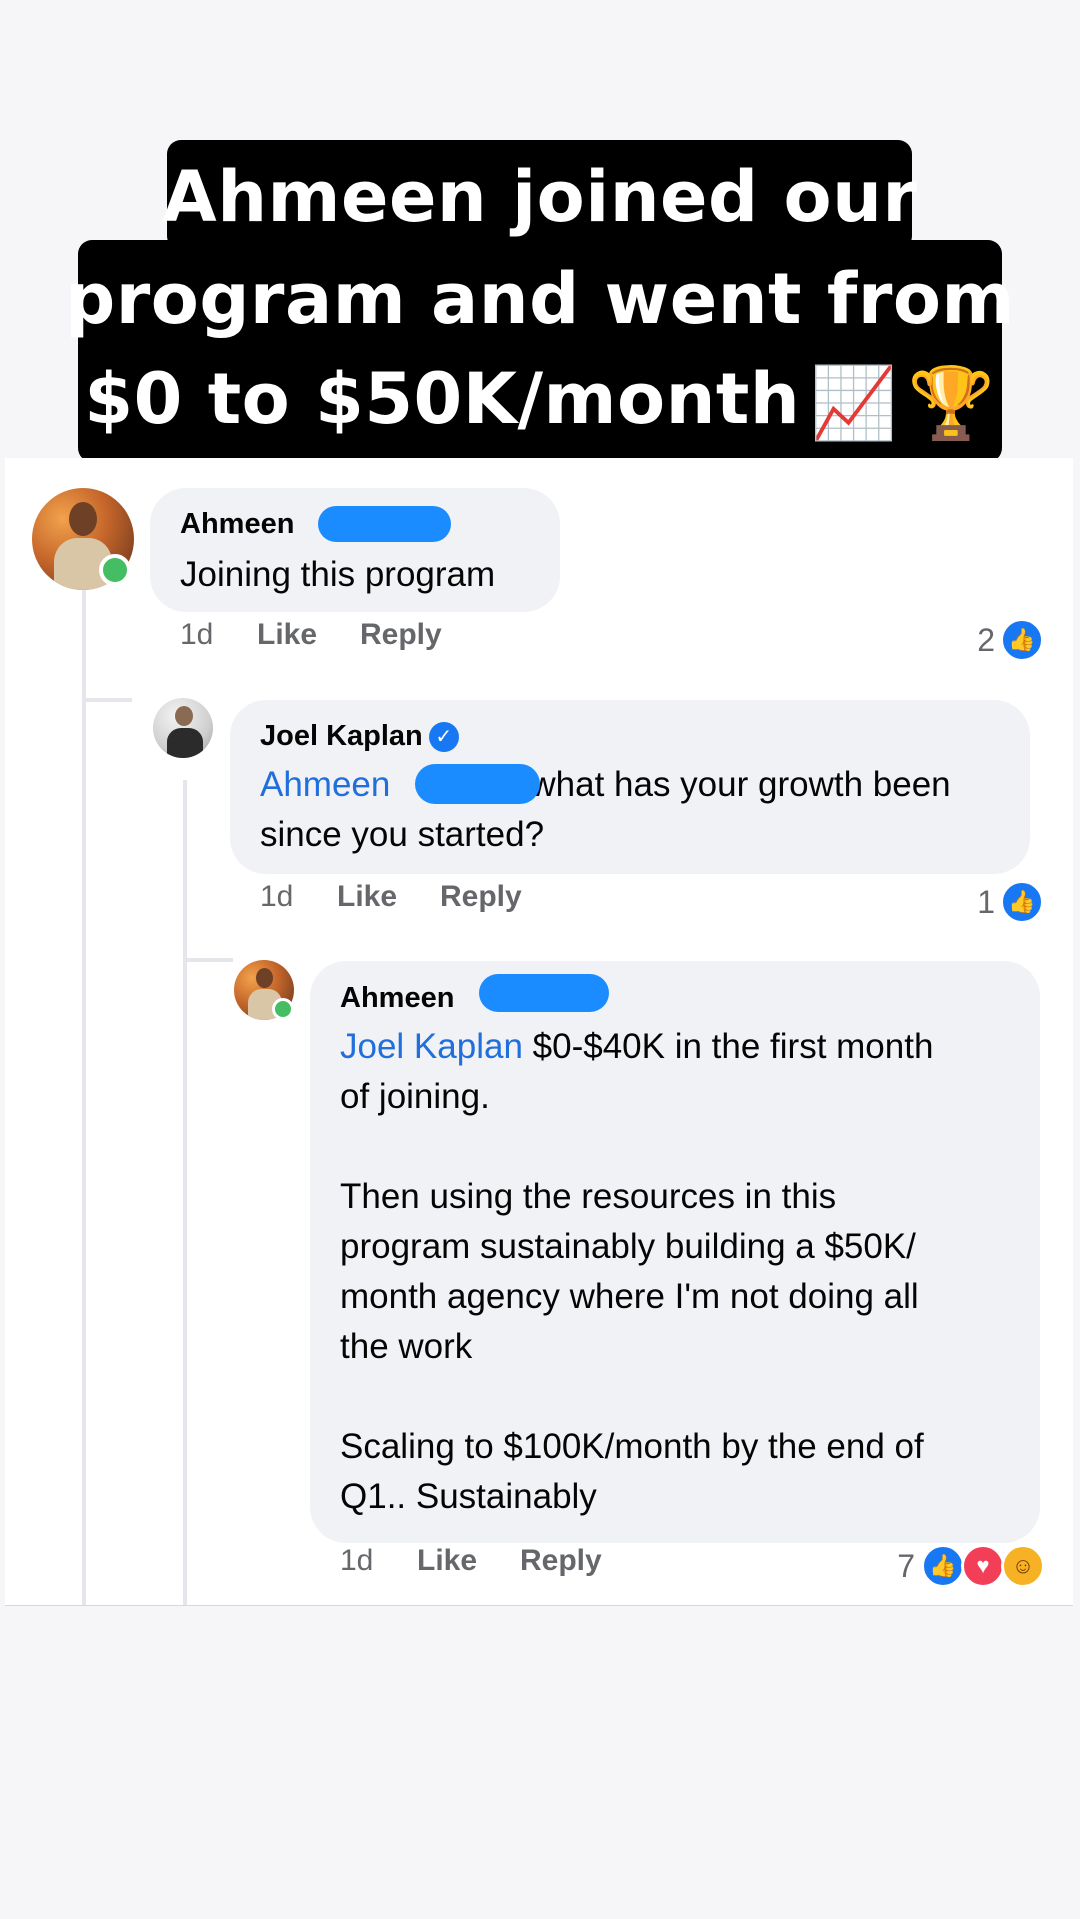 This screenshot has width=1080, height=1919. Describe the element at coordinates (740, 784) in the screenshot. I see `comment-text-line: what has your growth been` at that location.